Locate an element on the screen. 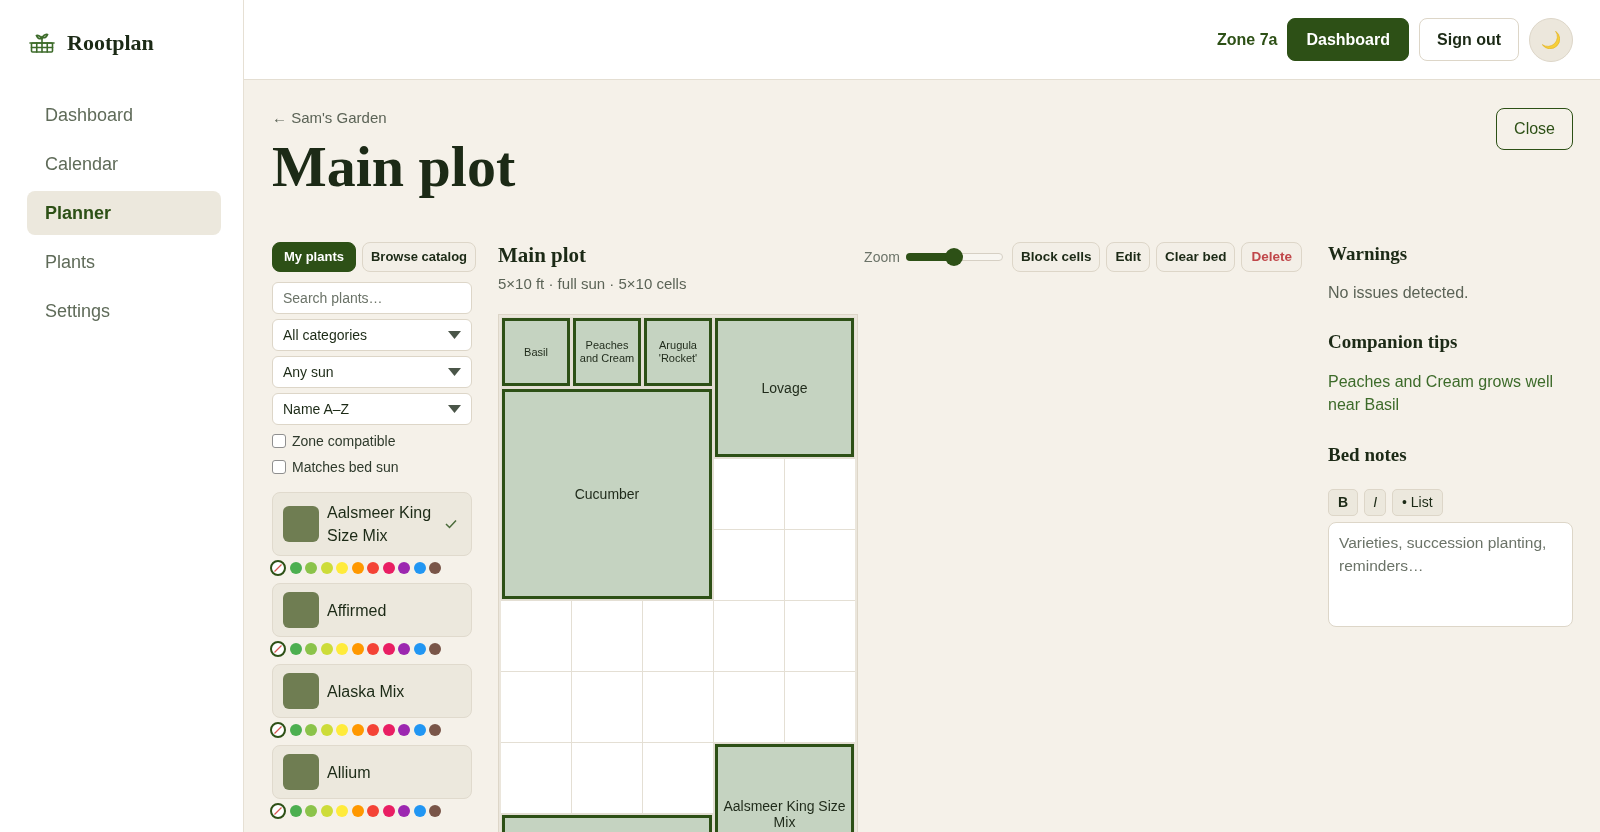 Image resolution: width=1600 pixels, height=832 pixels. close-button: Close is located at coordinates (1534, 129).